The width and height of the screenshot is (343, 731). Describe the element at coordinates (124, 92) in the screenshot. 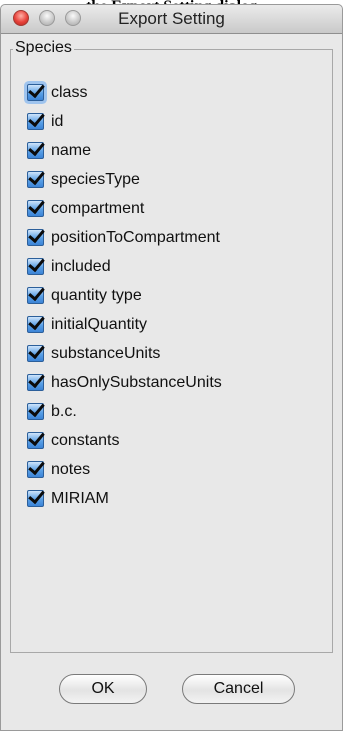

I see `checkbox-item: class` at that location.